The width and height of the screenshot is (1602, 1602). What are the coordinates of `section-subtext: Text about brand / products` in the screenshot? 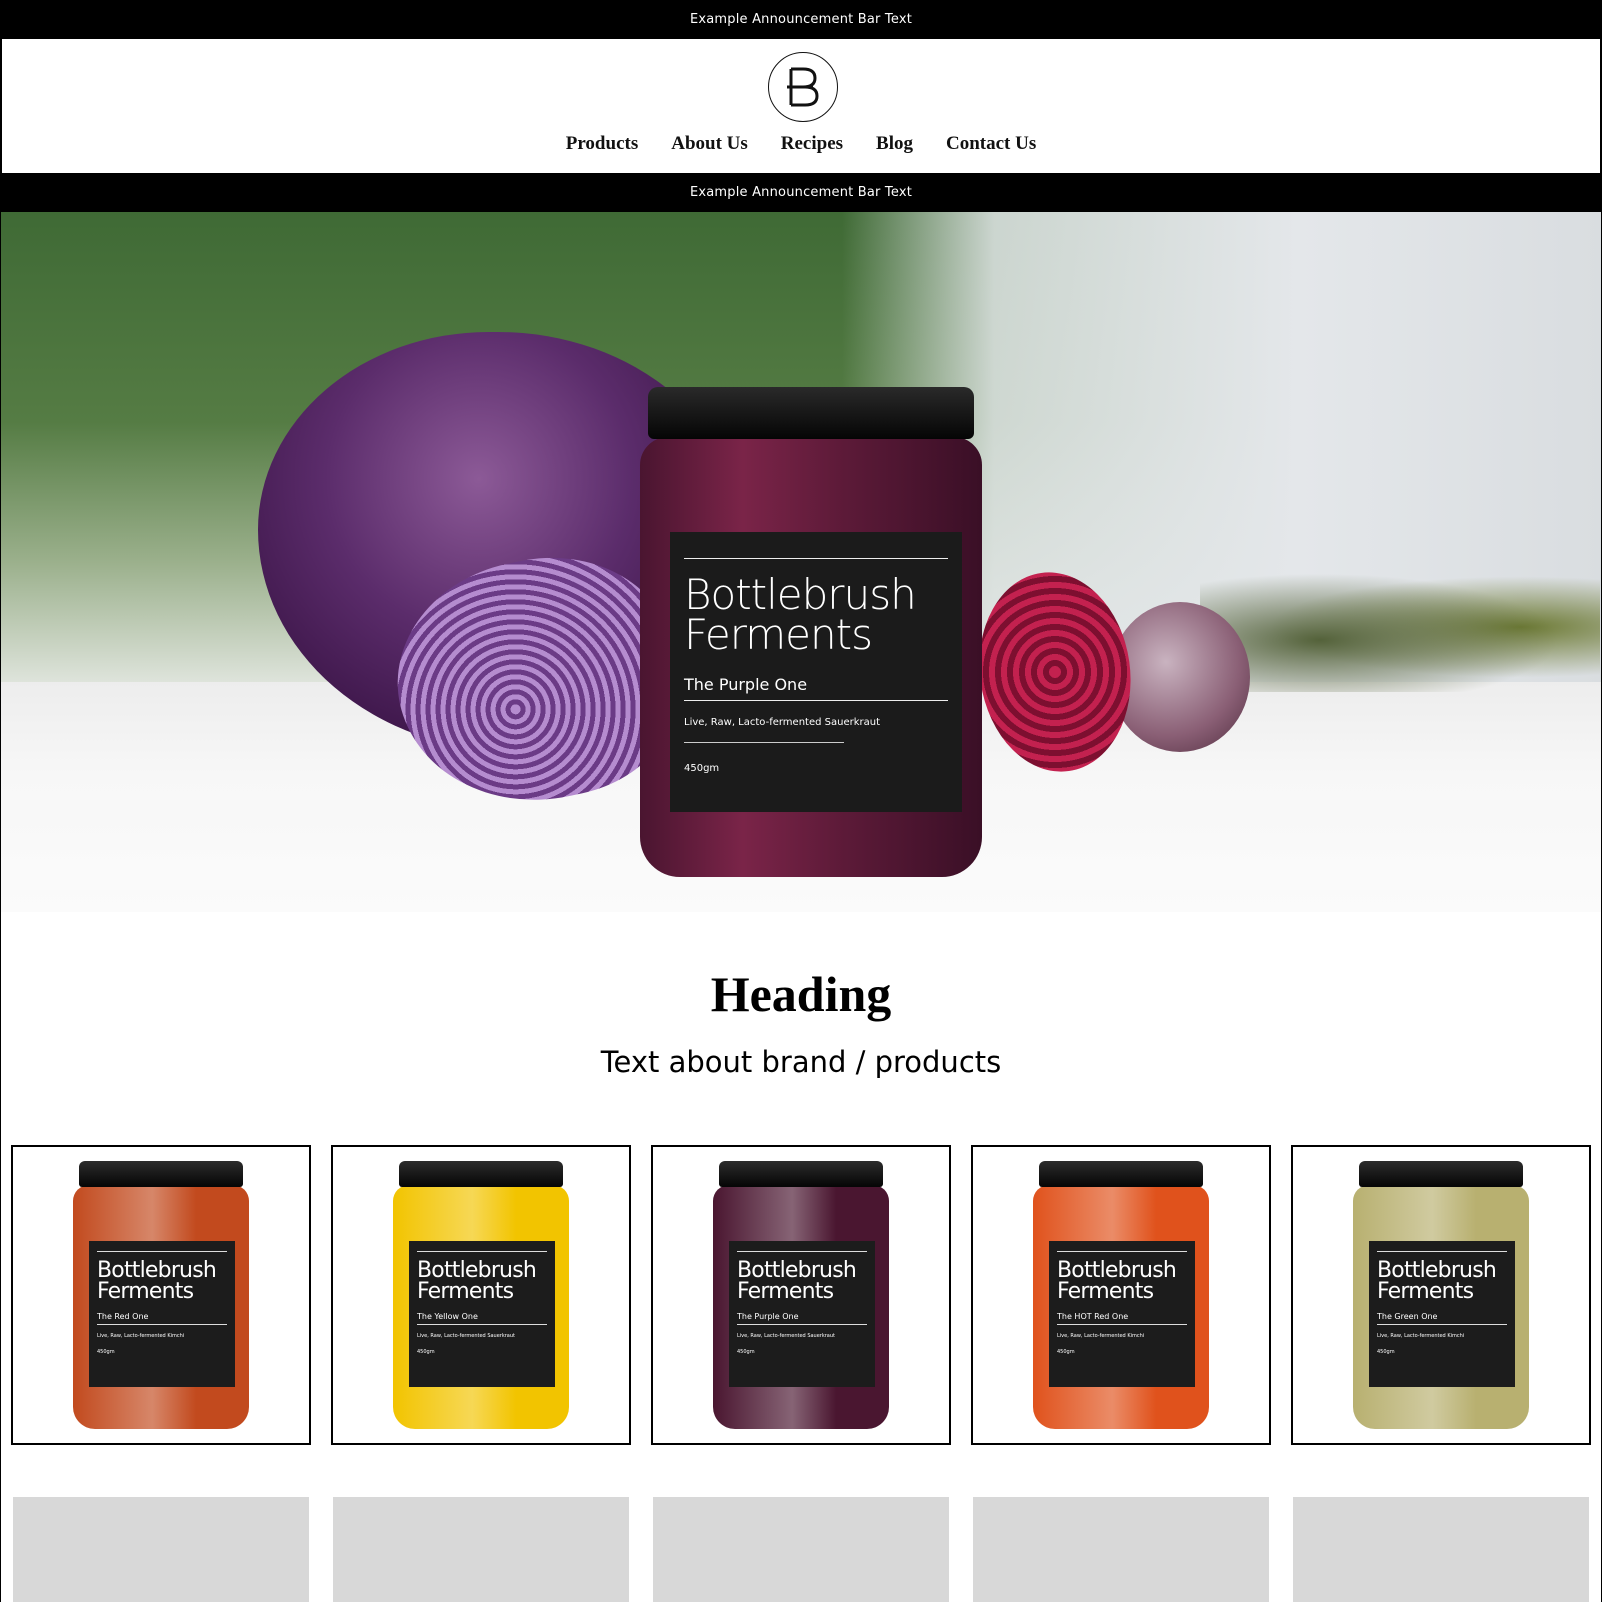 It's located at (801, 1062).